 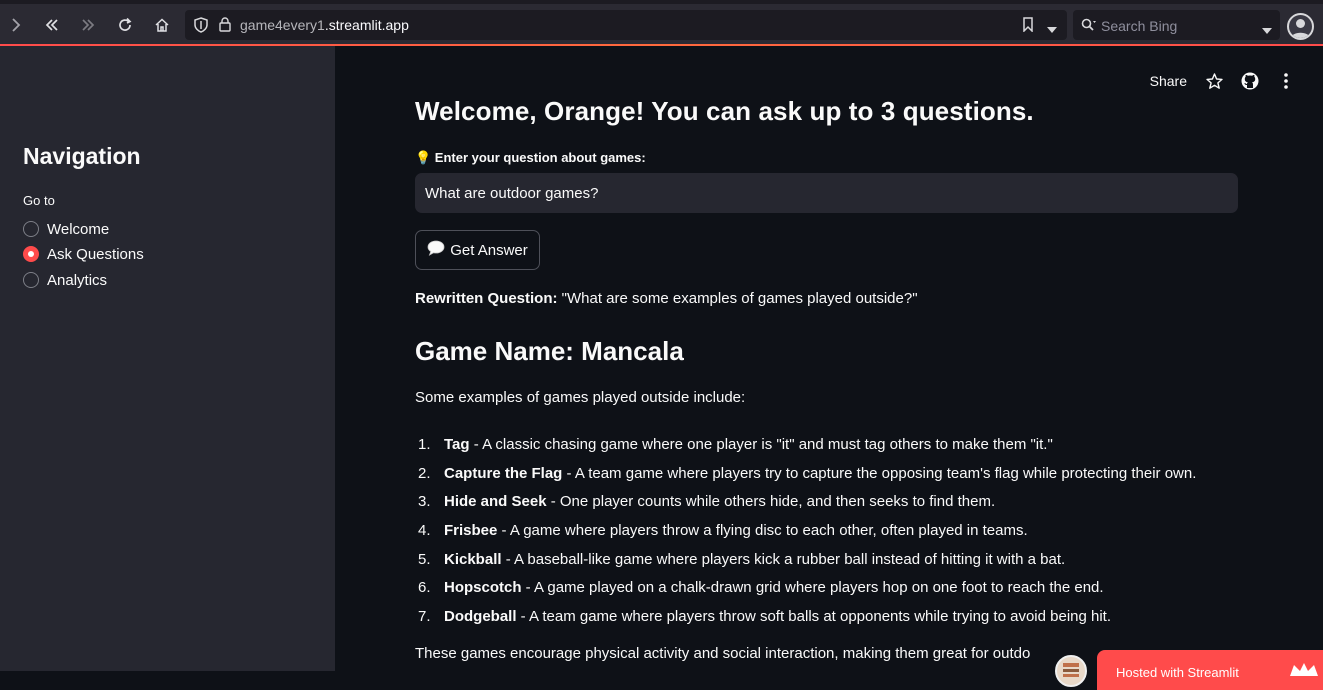 What do you see at coordinates (483, 588) in the screenshot?
I see `game-name: Hopscotch` at bounding box center [483, 588].